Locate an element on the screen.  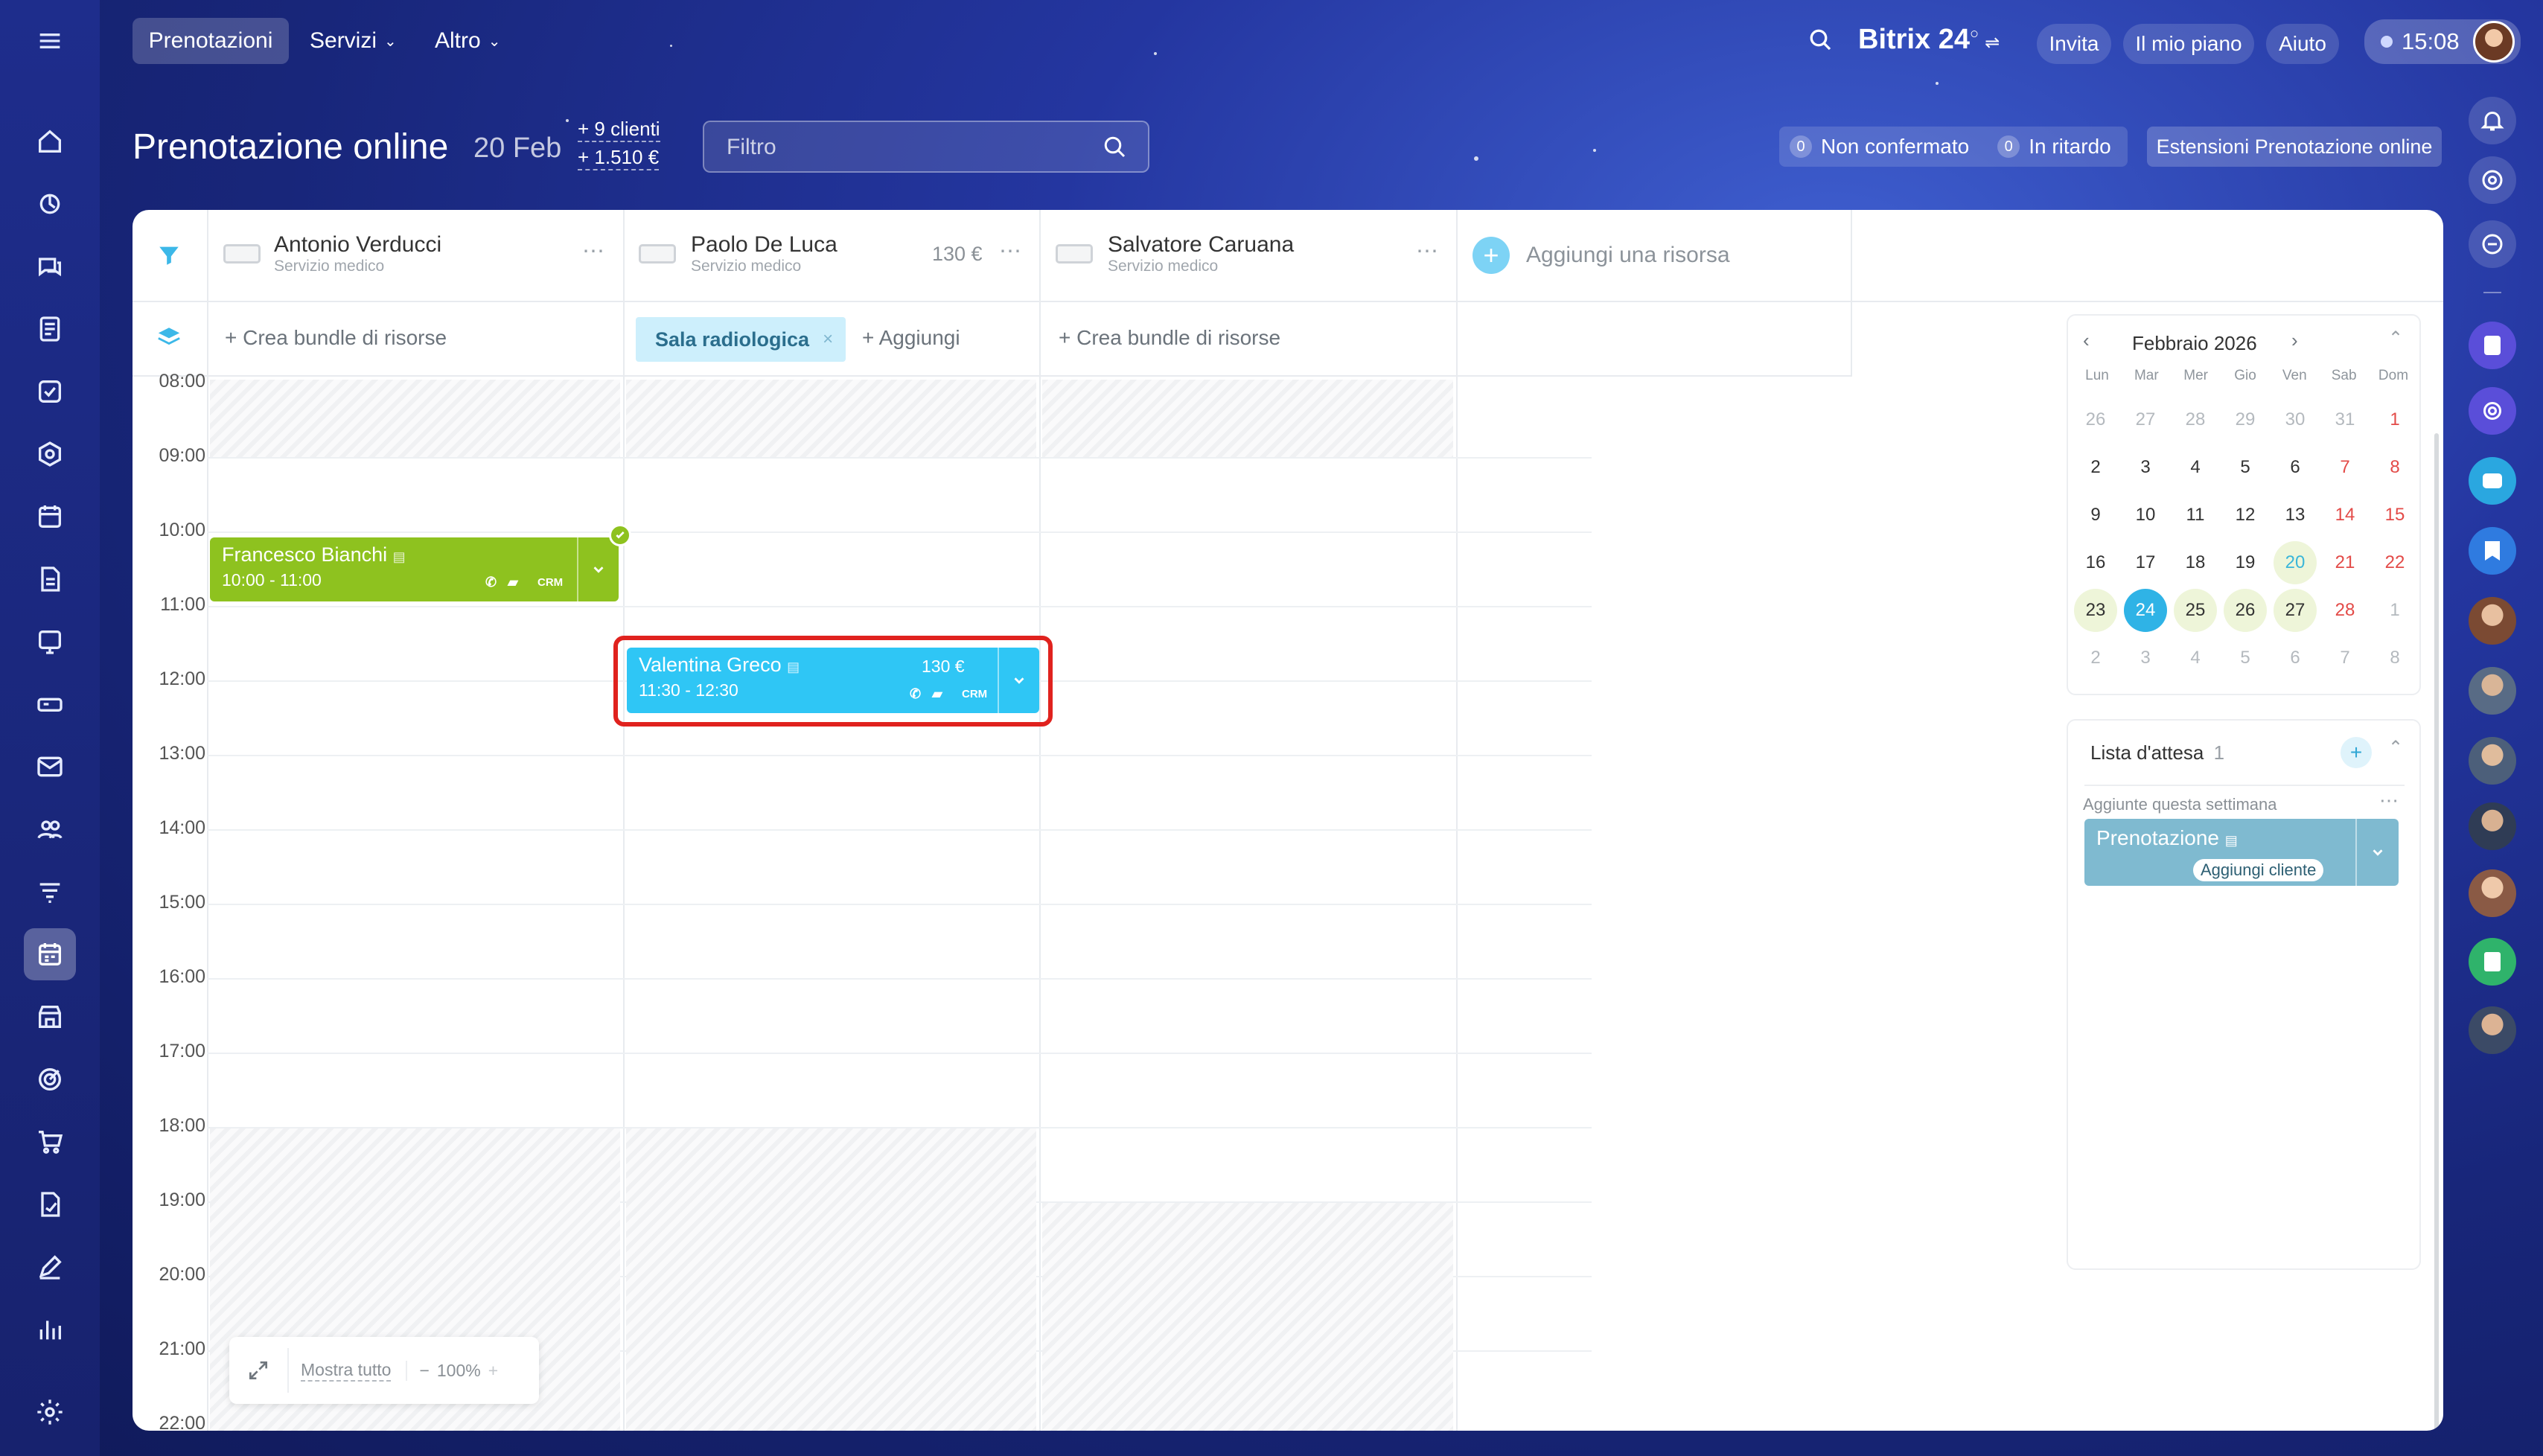
calendar-day: 15 is located at coordinates (2394, 515).